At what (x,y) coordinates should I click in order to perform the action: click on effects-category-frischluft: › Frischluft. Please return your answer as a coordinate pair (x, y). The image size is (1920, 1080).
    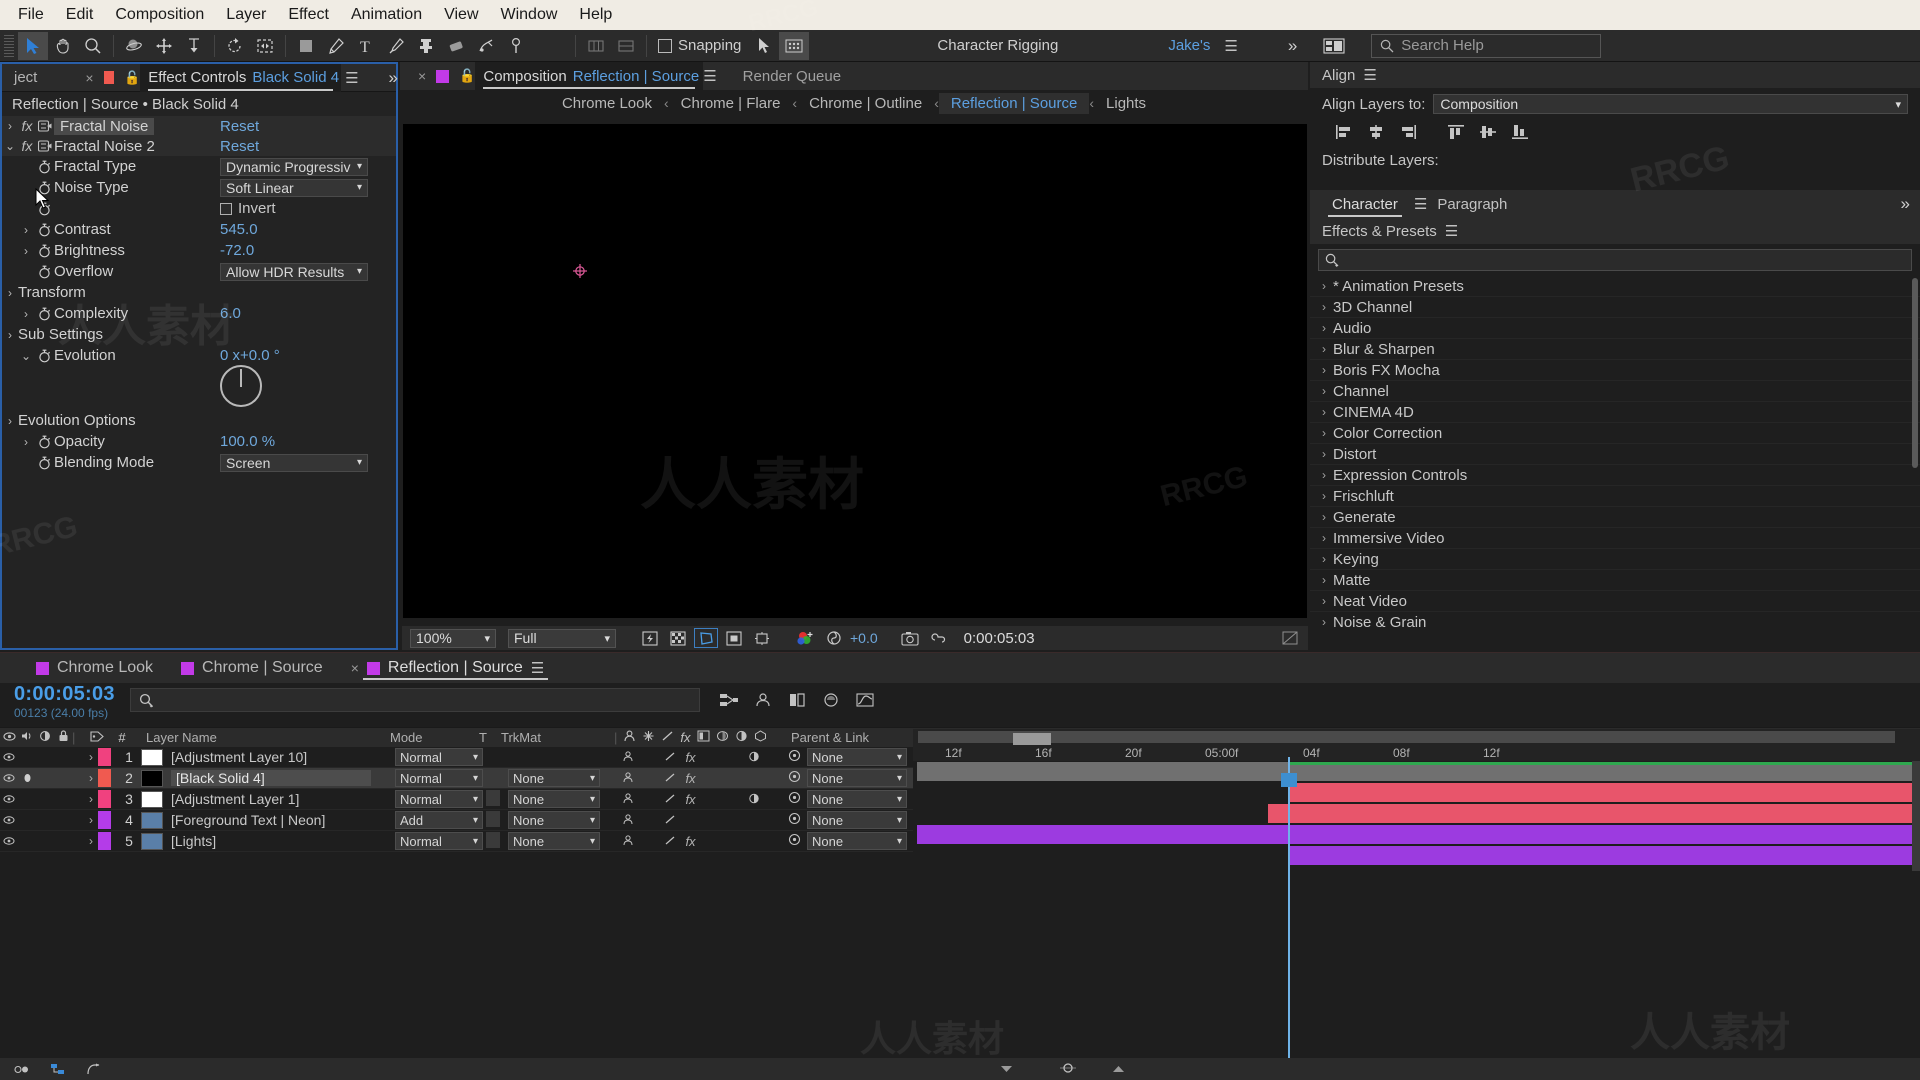
    Looking at the image, I should click on (1615, 496).